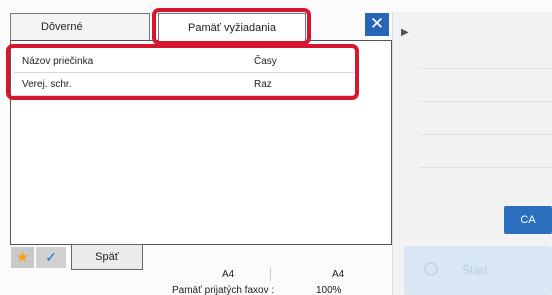 The height and width of the screenshot is (295, 552). I want to click on close-icon: ✕, so click(377, 23).